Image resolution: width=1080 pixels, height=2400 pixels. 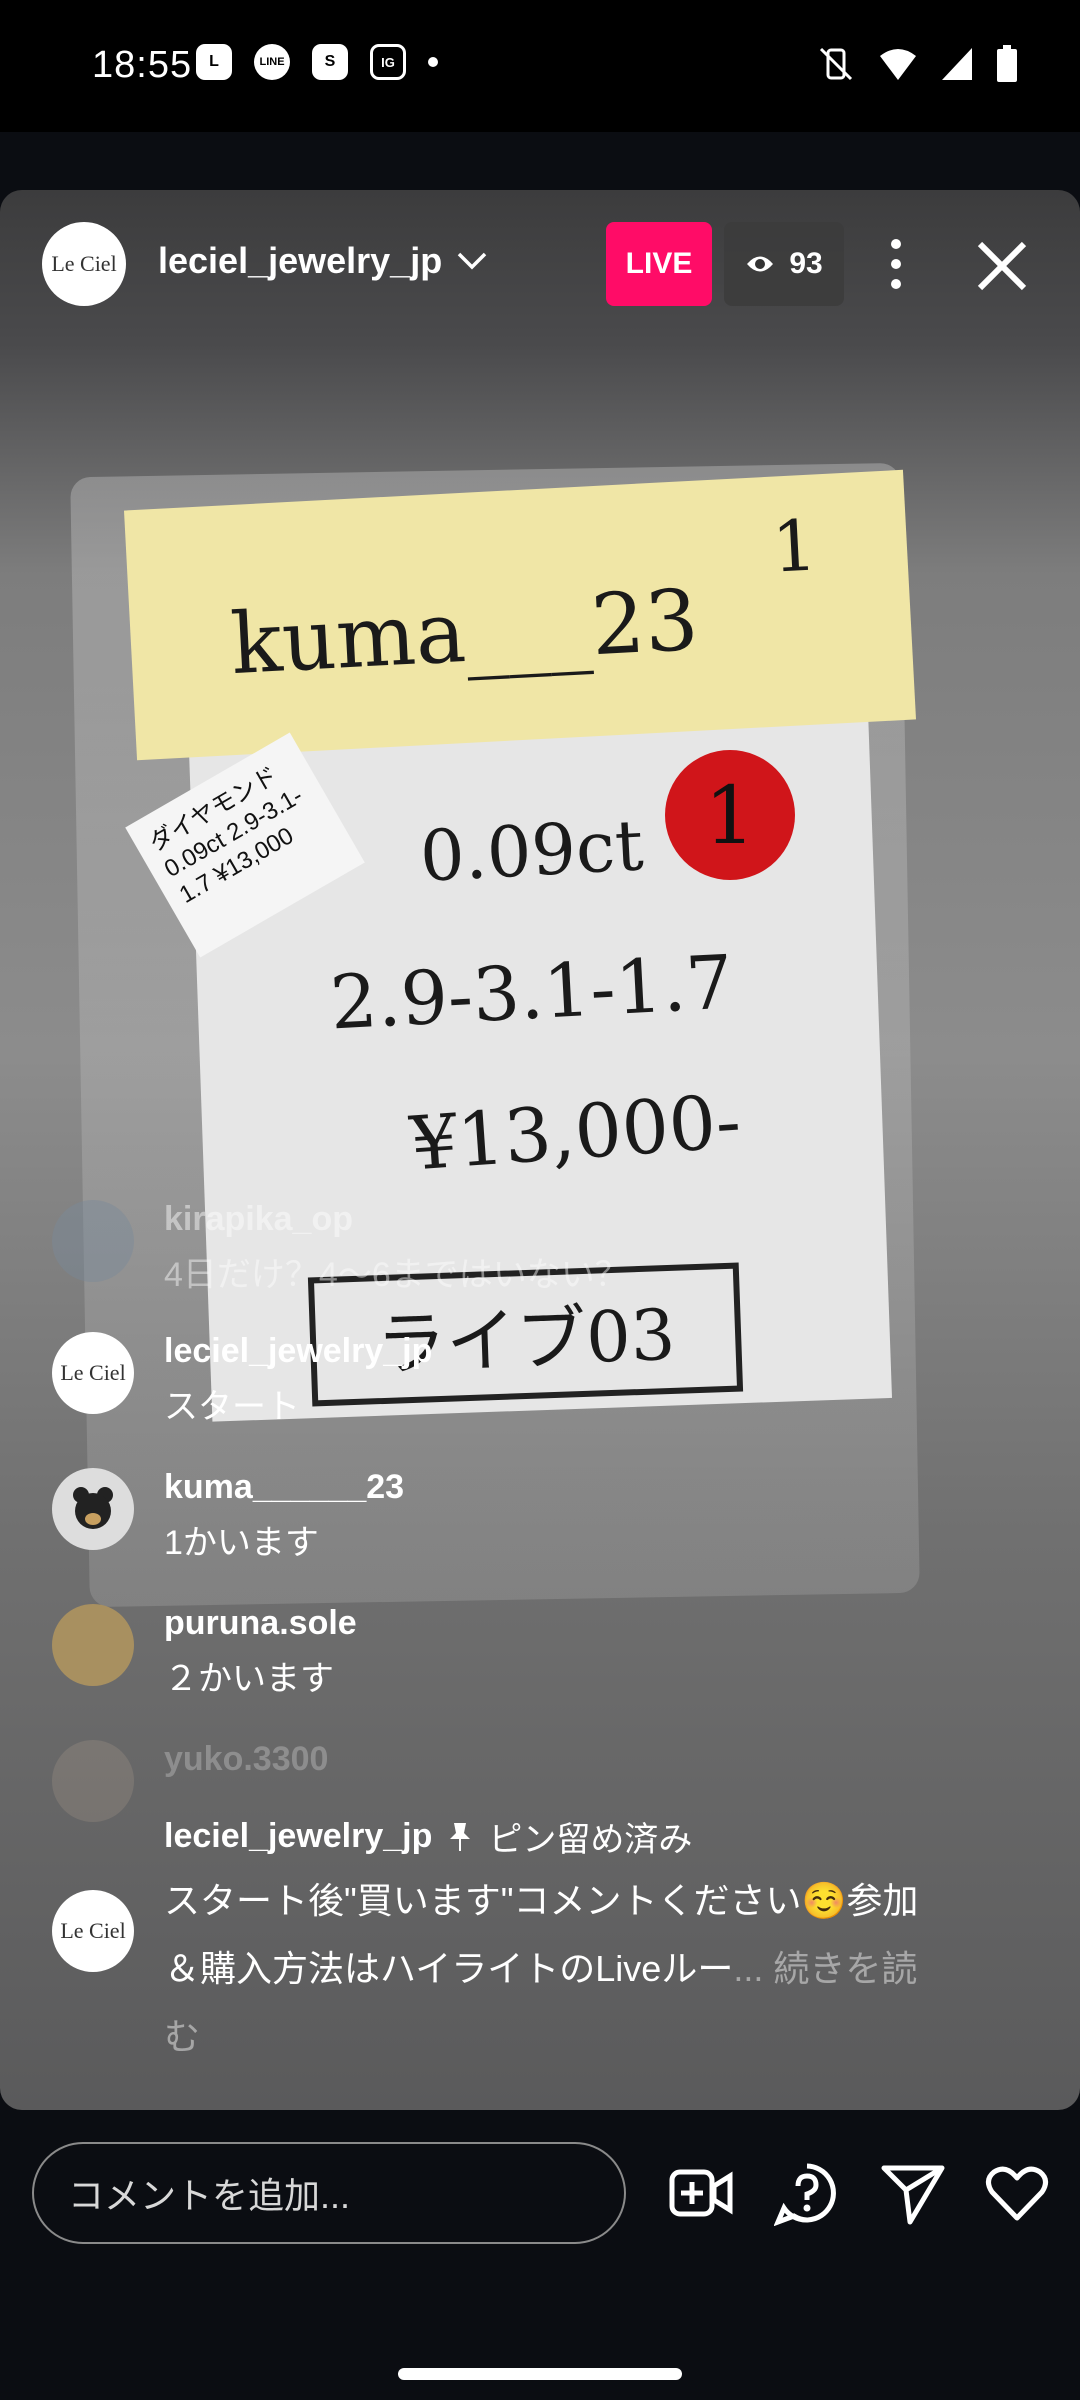 I want to click on comment-item: Le Ciel leciel_jewelry_jp スタート, so click(x=552, y=1380).